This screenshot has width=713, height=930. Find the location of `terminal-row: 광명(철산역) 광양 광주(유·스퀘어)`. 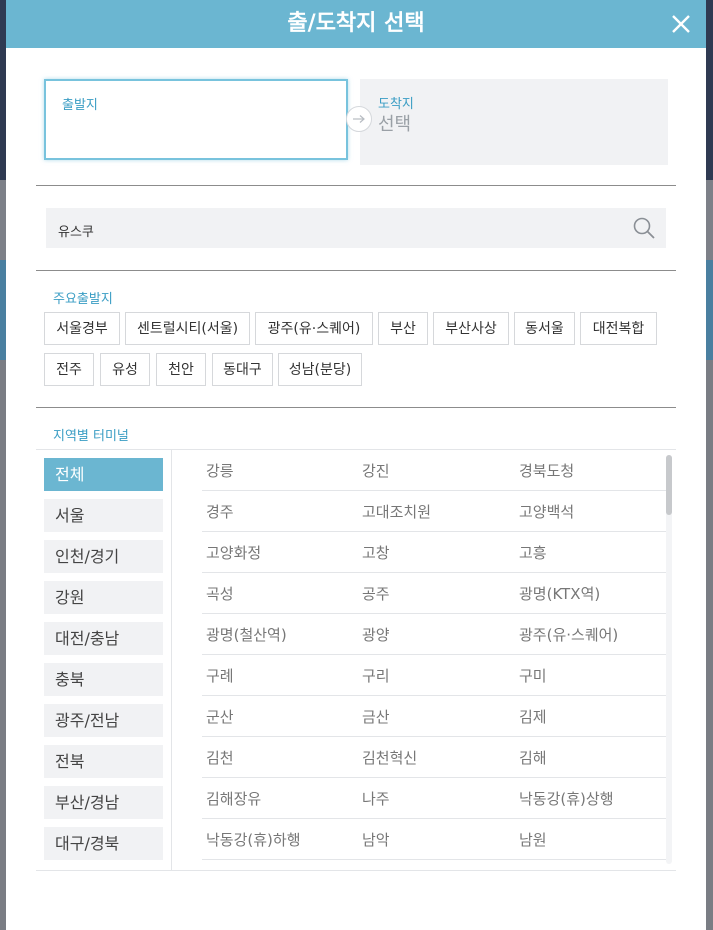

terminal-row: 광명(철산역) 광양 광주(유·스퀘어) is located at coordinates (436, 634).